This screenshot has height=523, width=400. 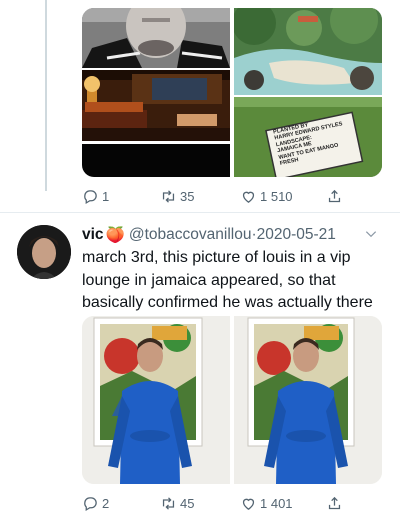 What do you see at coordinates (187, 503) in the screenshot?
I see `retweet-count: 45` at bounding box center [187, 503].